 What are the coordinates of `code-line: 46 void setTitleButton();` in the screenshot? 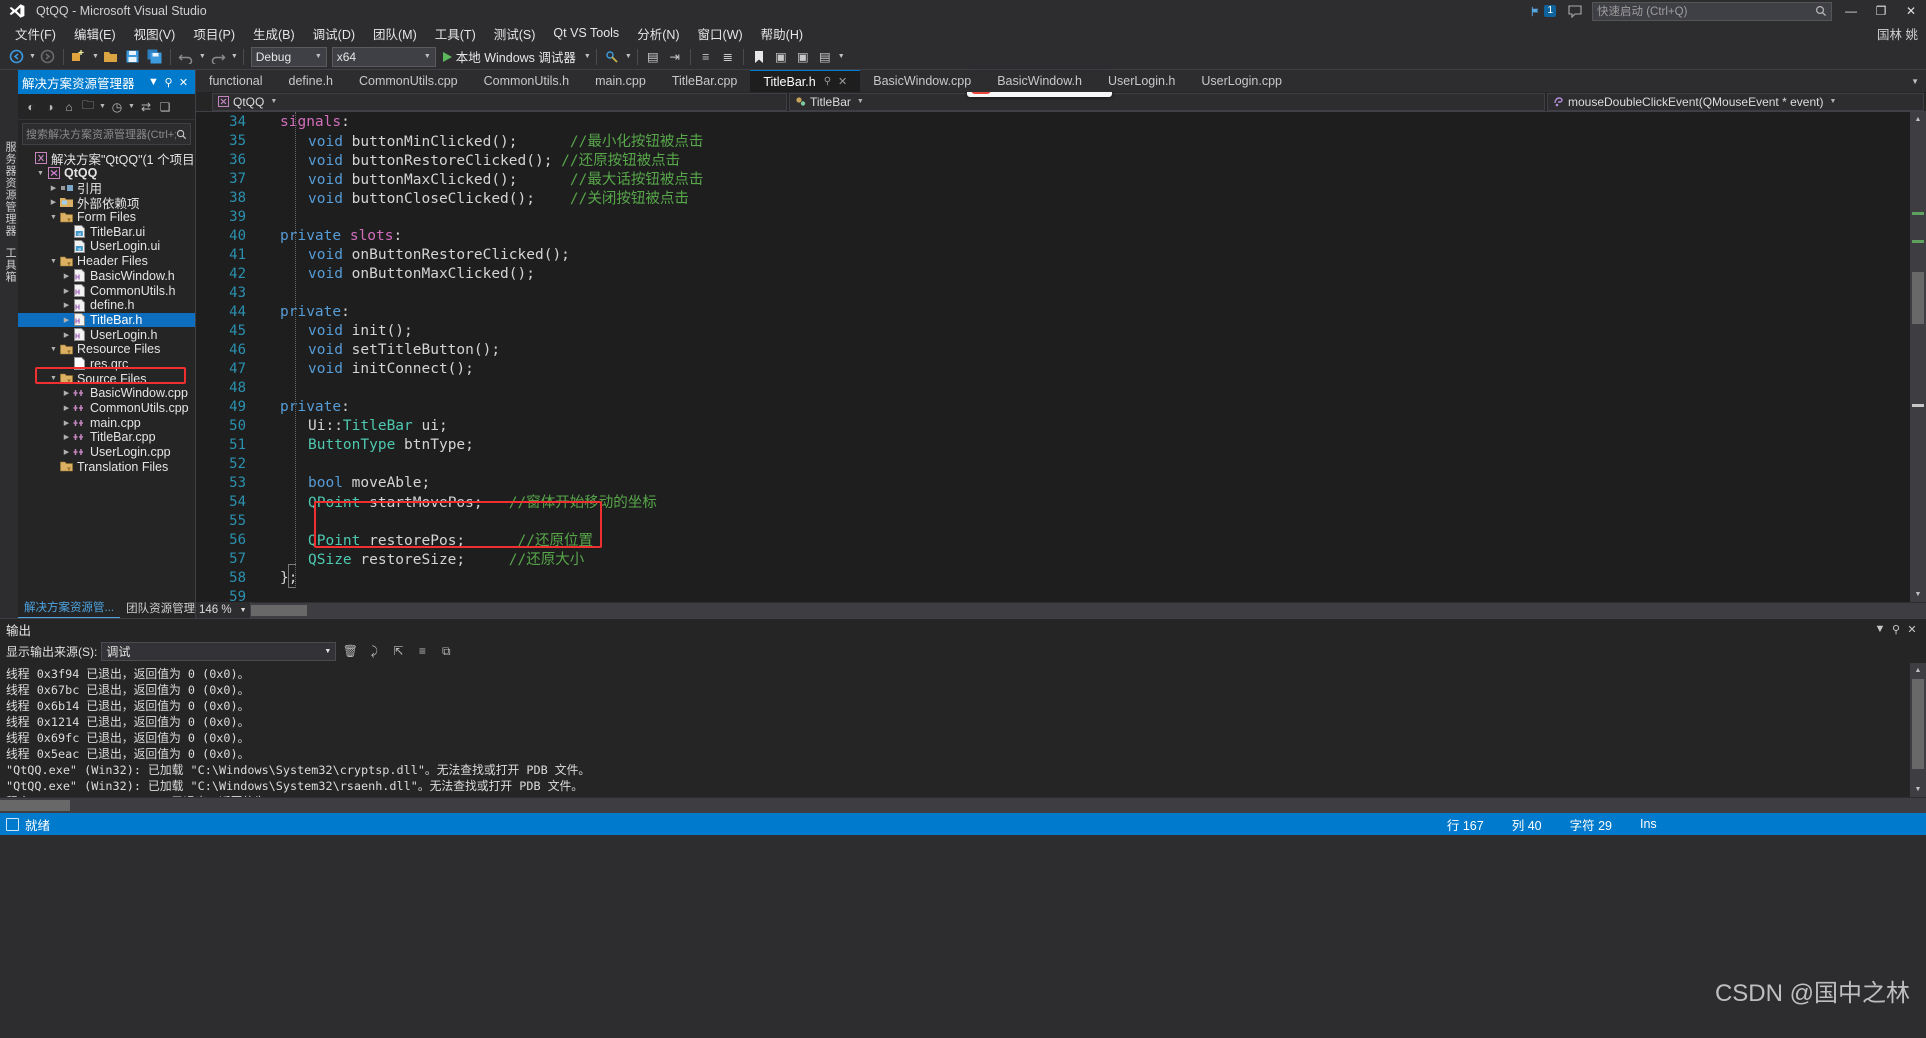 It's located at (1053, 349).